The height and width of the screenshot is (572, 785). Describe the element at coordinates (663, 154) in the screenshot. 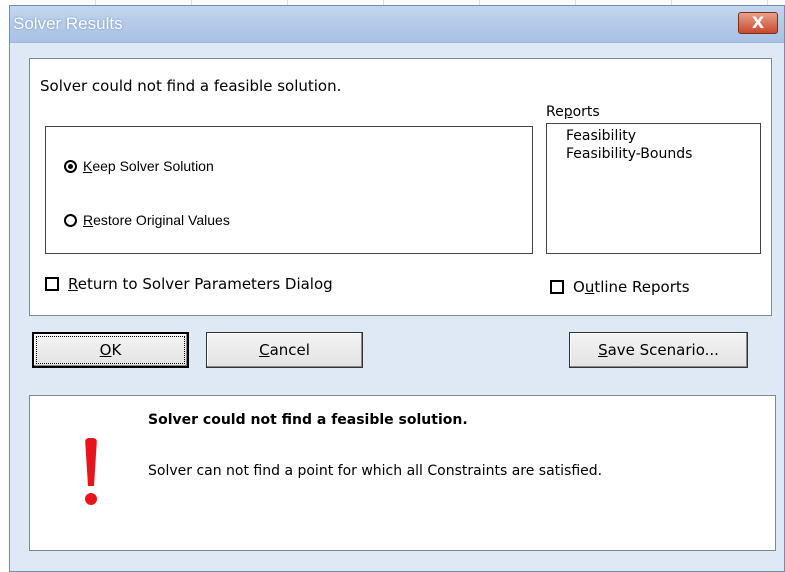

I see `report-item-feasibility-bounds: Feasibility-Bounds` at that location.